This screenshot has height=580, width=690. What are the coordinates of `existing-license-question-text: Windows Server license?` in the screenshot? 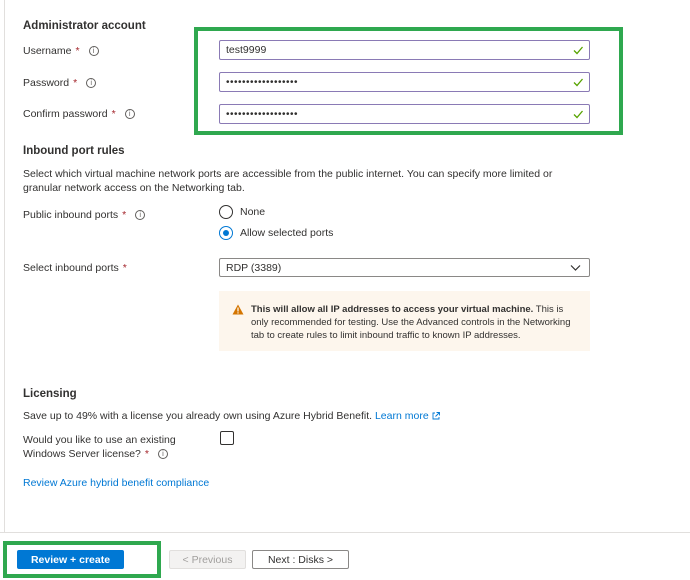 It's located at (82, 454).